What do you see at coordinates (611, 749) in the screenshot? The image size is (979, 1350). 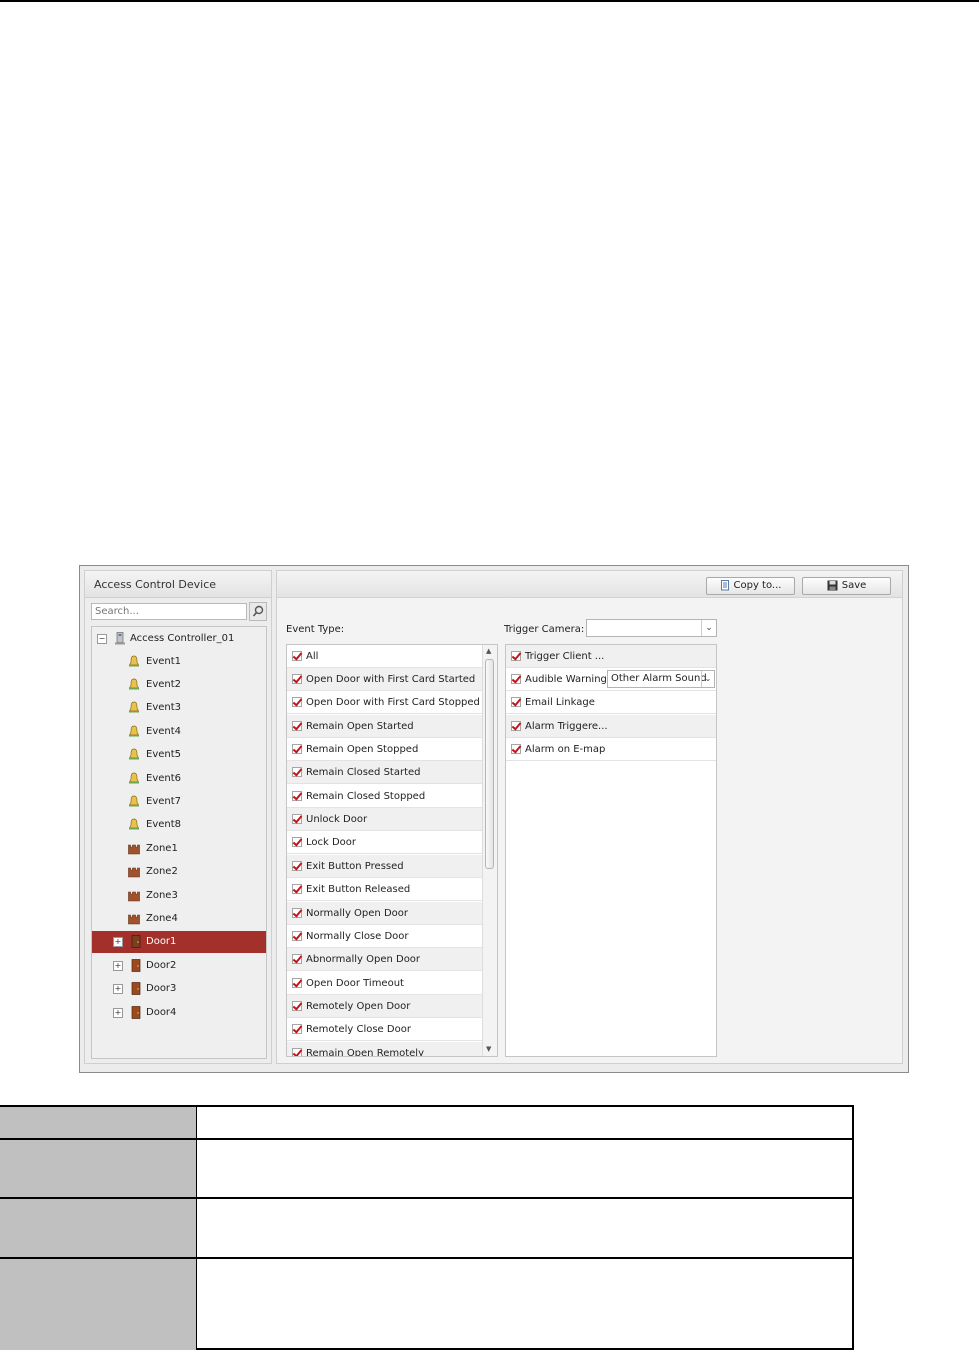 I see `list-item: Alarm on E-map` at bounding box center [611, 749].